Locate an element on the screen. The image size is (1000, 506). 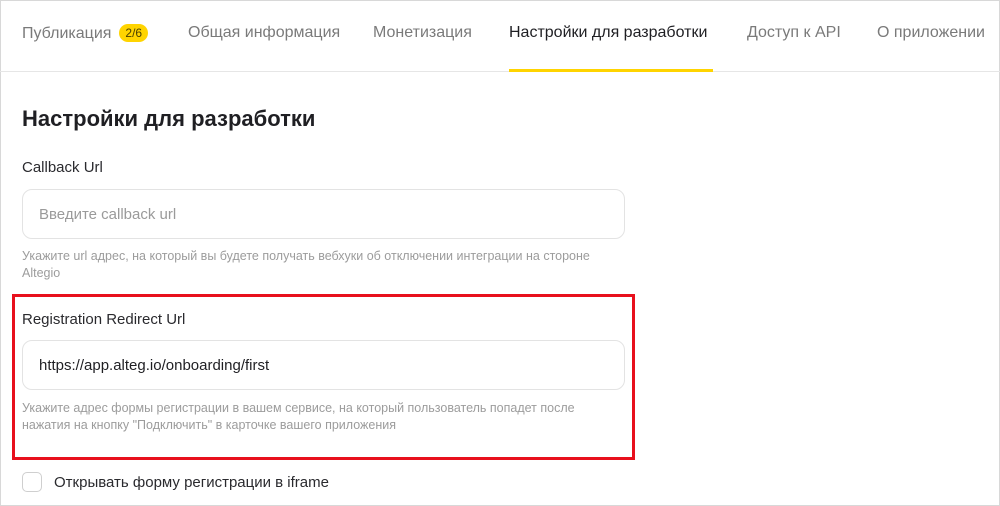
tab-label: Общая информация is located at coordinates (264, 32).